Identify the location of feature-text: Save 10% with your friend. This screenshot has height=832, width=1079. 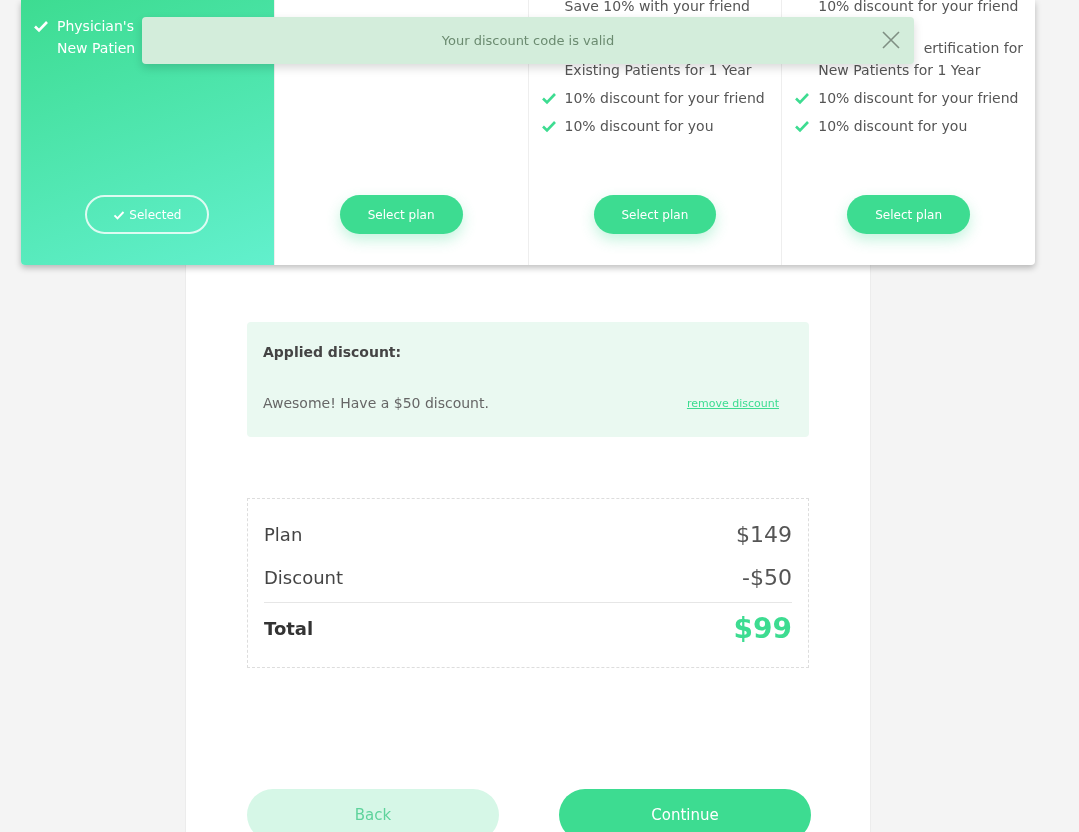
(657, 6).